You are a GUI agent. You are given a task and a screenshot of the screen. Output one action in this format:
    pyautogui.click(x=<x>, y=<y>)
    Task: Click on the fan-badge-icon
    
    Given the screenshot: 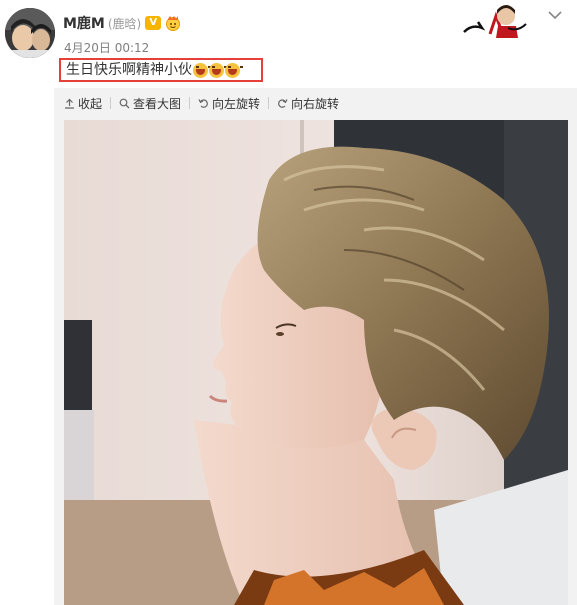 What is the action you would take?
    pyautogui.click(x=173, y=23)
    